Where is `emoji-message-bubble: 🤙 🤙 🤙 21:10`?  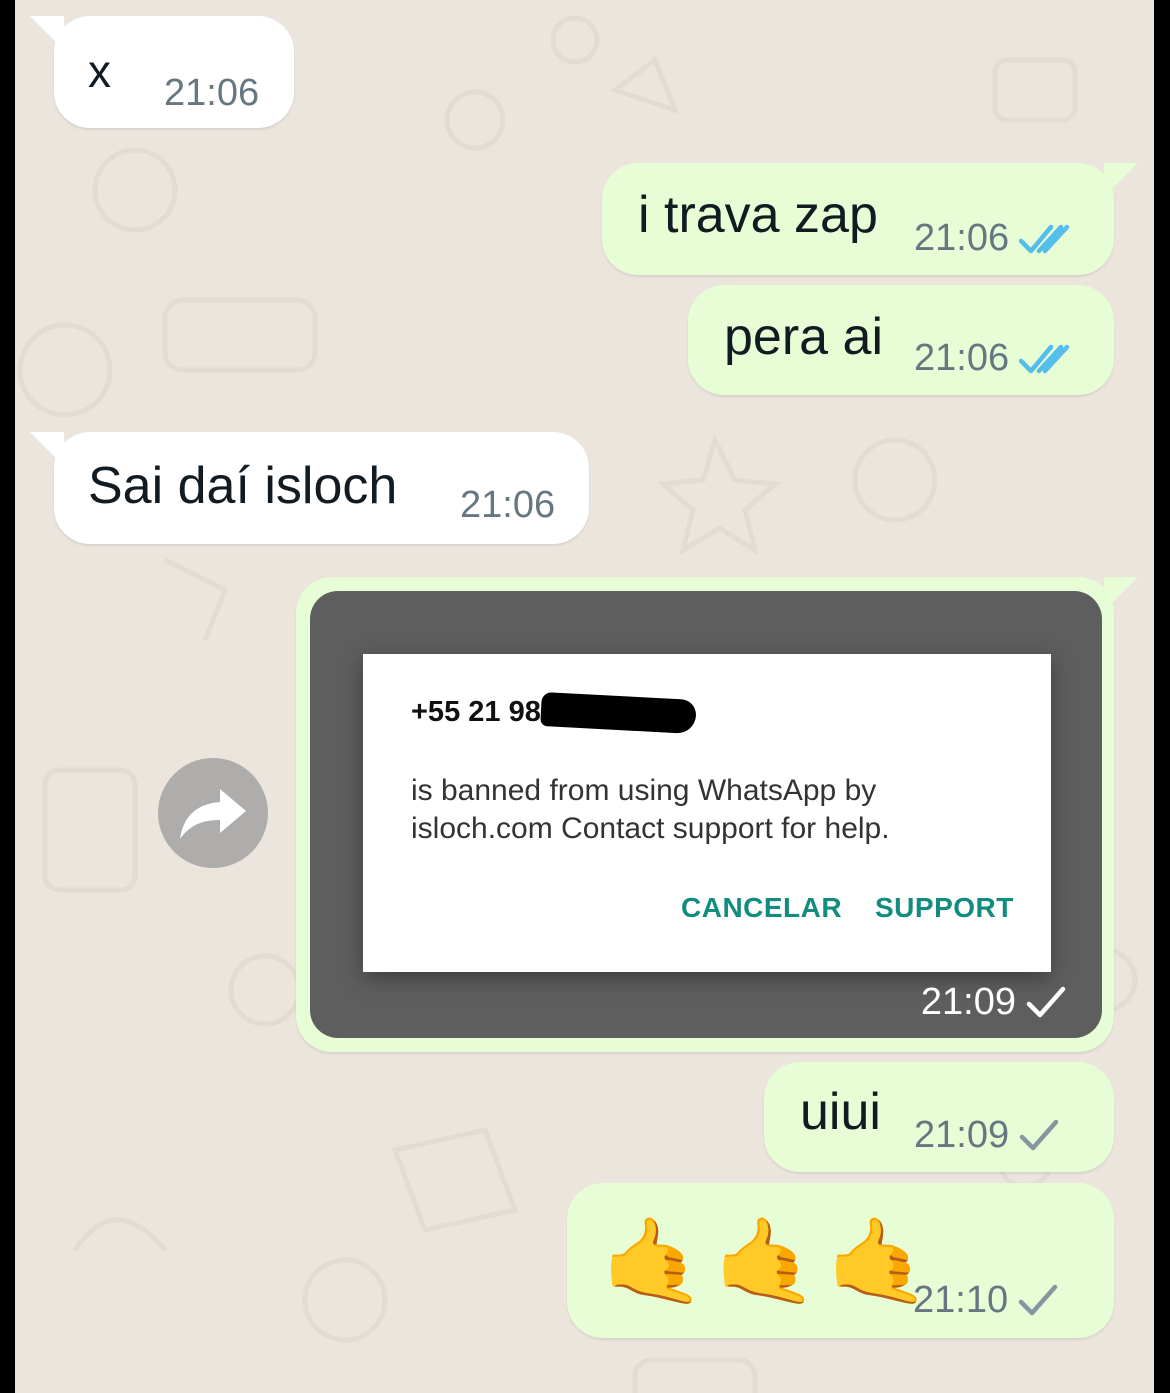 emoji-message-bubble: 🤙 🤙 🤙 21:10 is located at coordinates (840, 1260).